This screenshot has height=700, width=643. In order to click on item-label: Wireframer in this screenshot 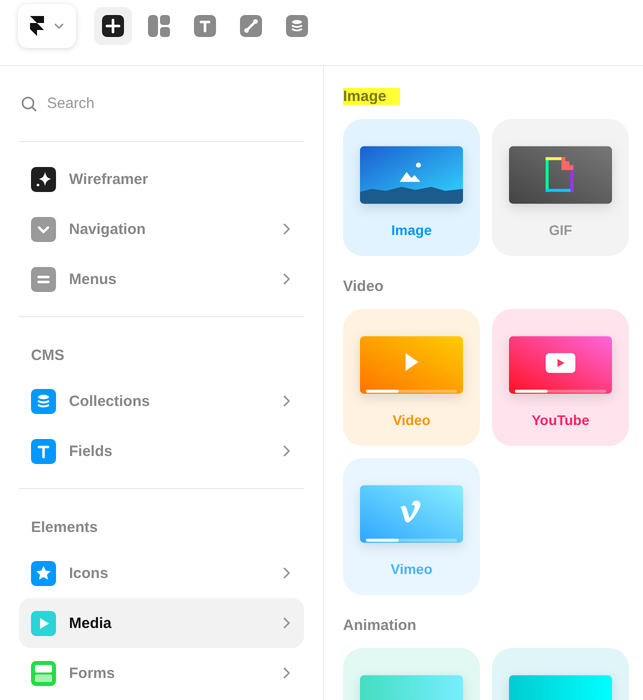, I will do `click(109, 179)`.